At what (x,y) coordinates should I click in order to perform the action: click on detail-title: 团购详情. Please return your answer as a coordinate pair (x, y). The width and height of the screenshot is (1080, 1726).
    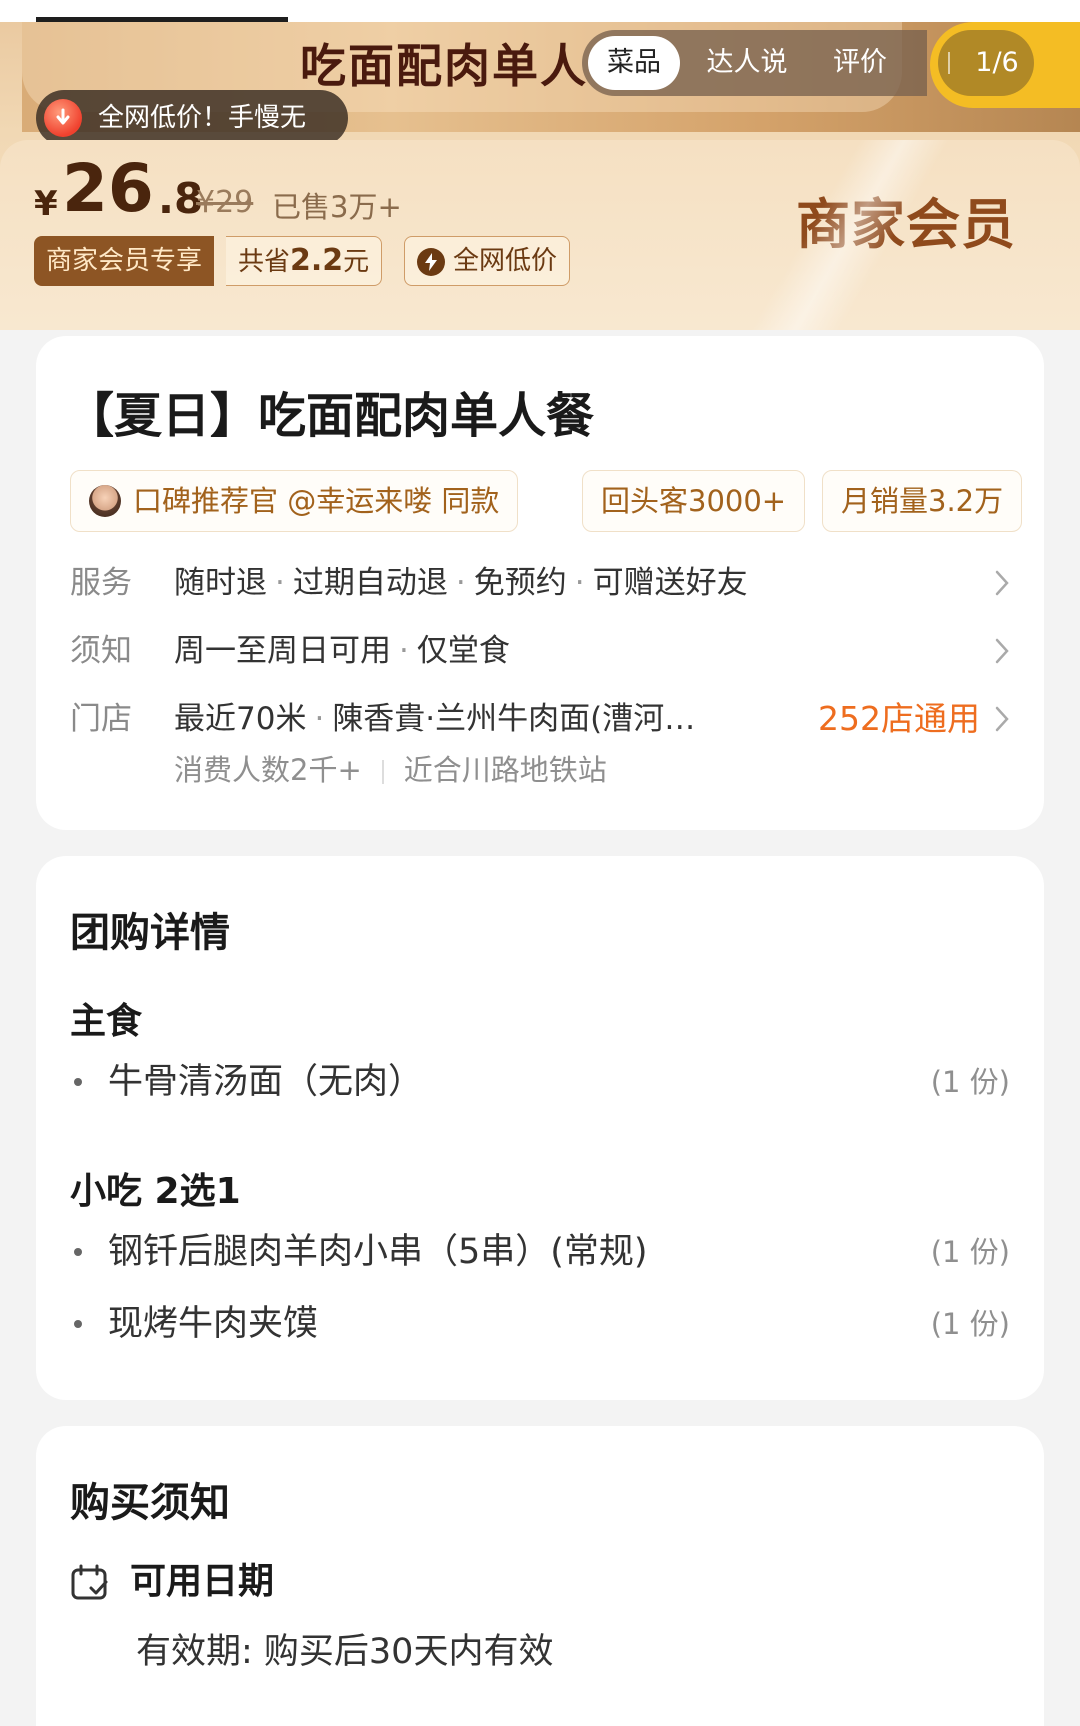
    Looking at the image, I should click on (150, 933).